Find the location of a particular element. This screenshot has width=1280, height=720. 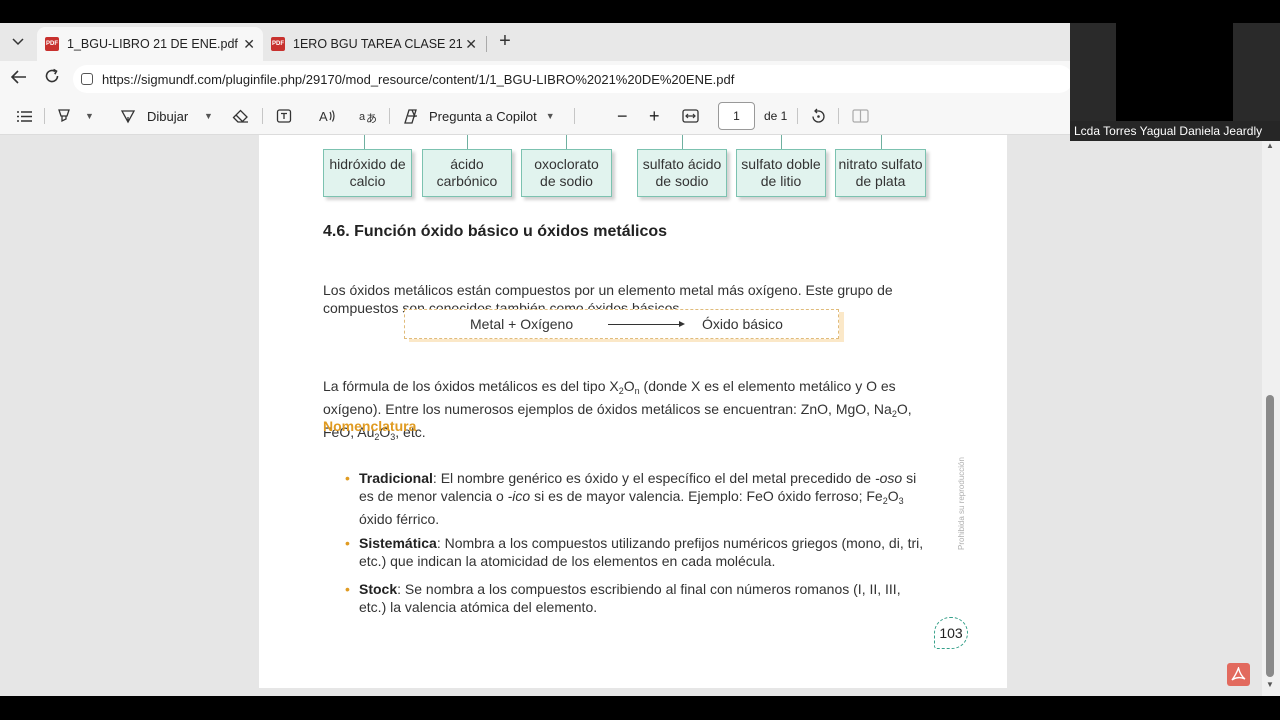

tab-label: 1ERO BGU TAREA CLASE 21 DE EN is located at coordinates (378, 44).